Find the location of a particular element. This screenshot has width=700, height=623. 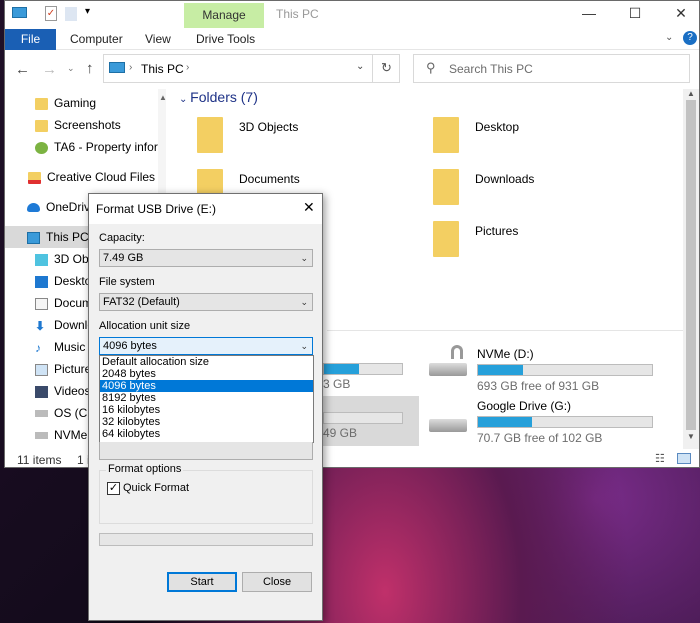

onedrive-icon is located at coordinates (33, 208).